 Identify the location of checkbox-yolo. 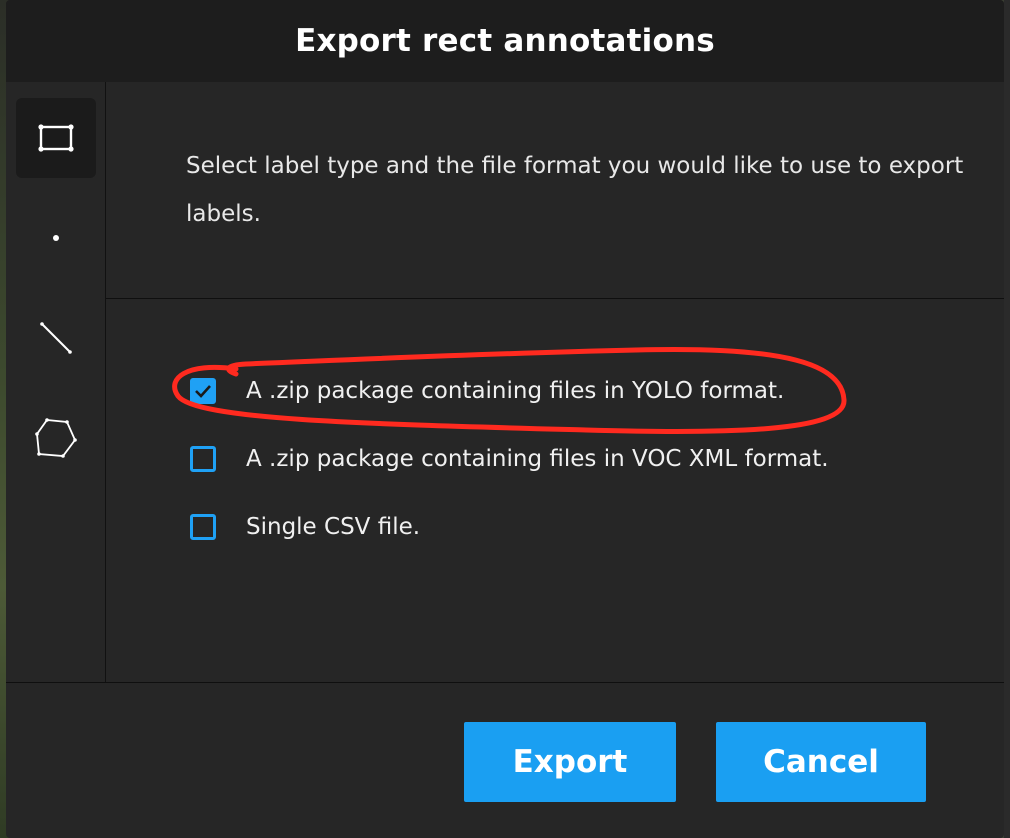
(203, 391).